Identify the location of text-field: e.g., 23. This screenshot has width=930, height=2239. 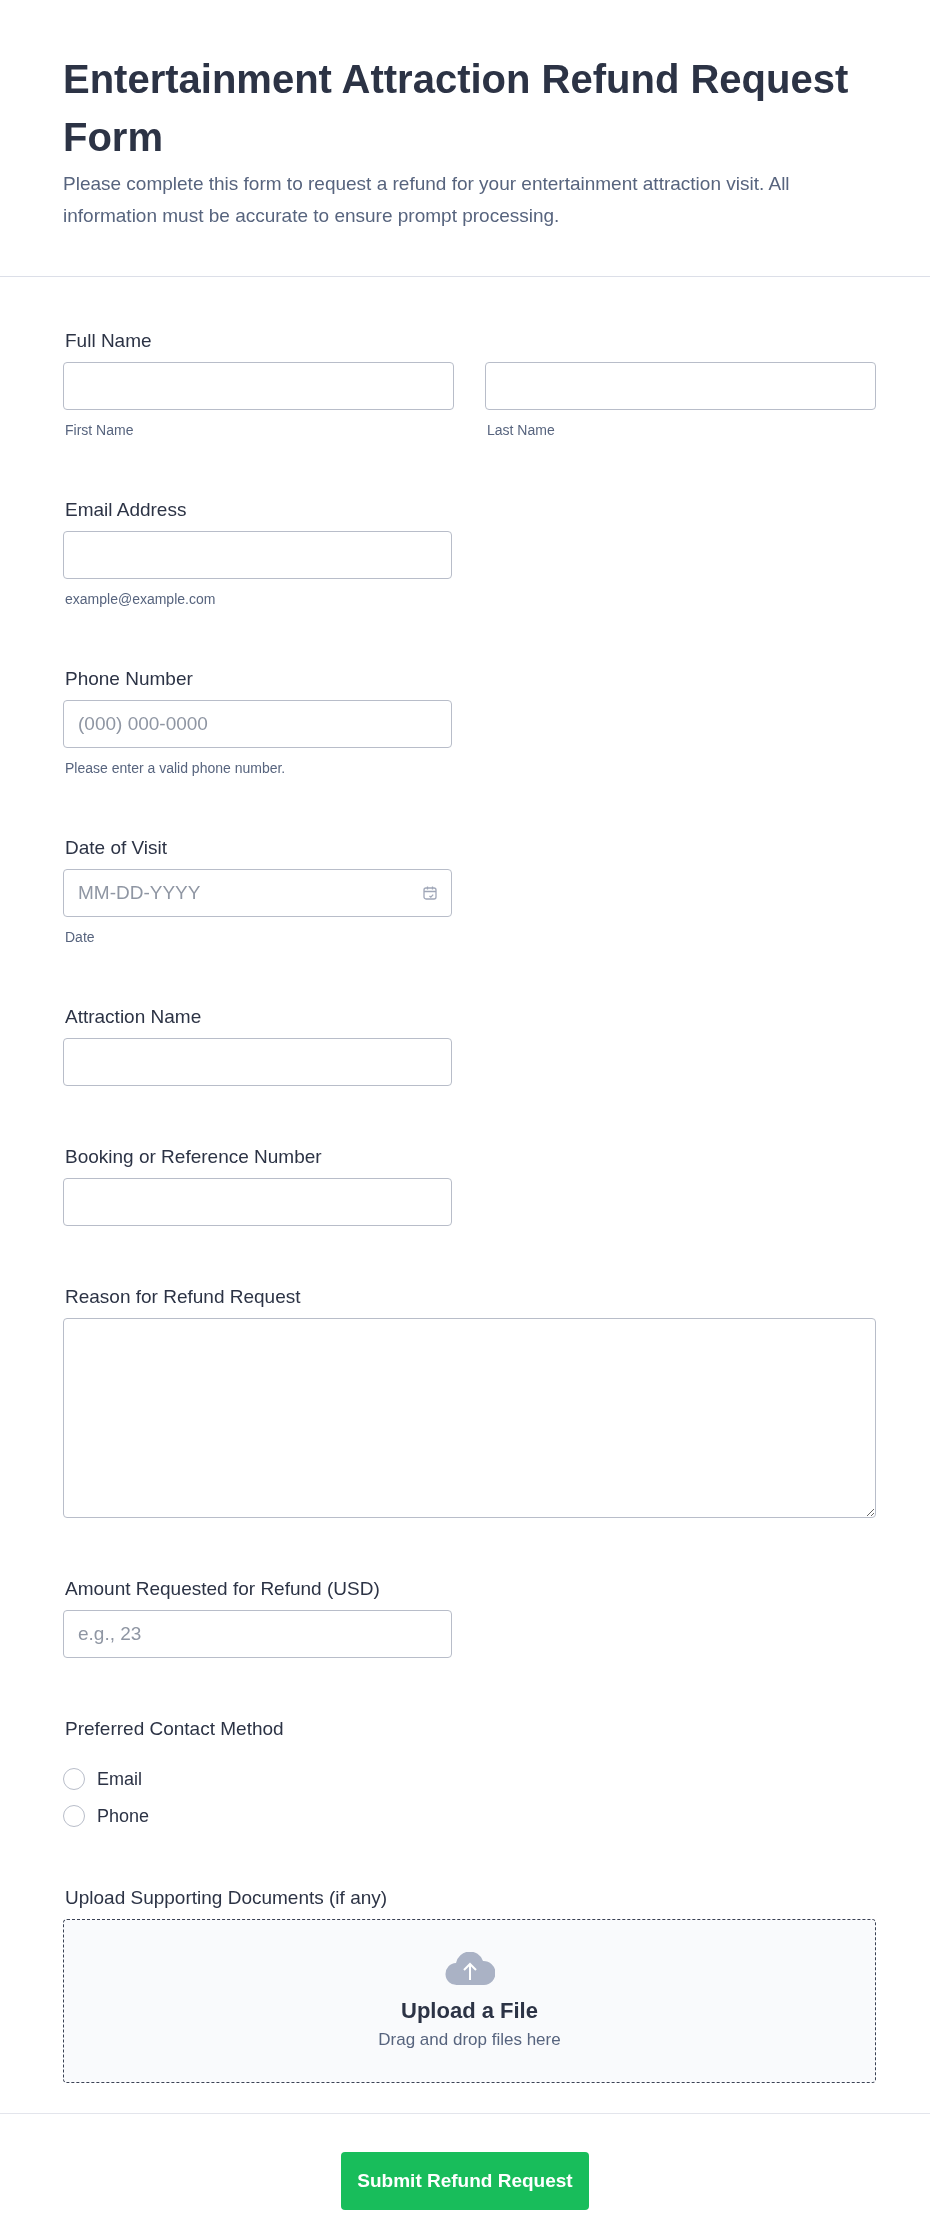
(257, 1634).